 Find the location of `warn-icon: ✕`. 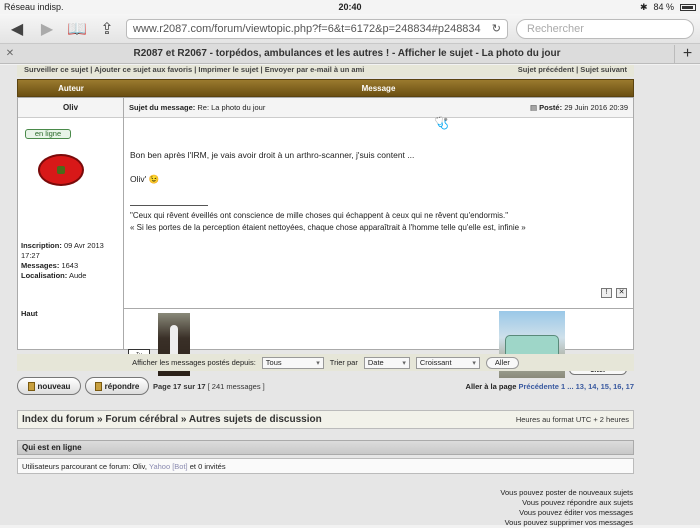

warn-icon: ✕ is located at coordinates (621, 293).